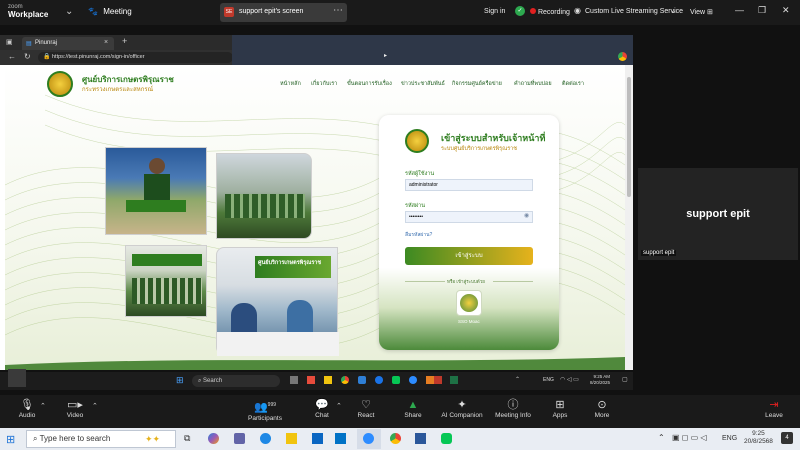 This screenshot has width=800, height=450. Describe the element at coordinates (625, 379) in the screenshot. I see `notification-icon: ▢` at that location.